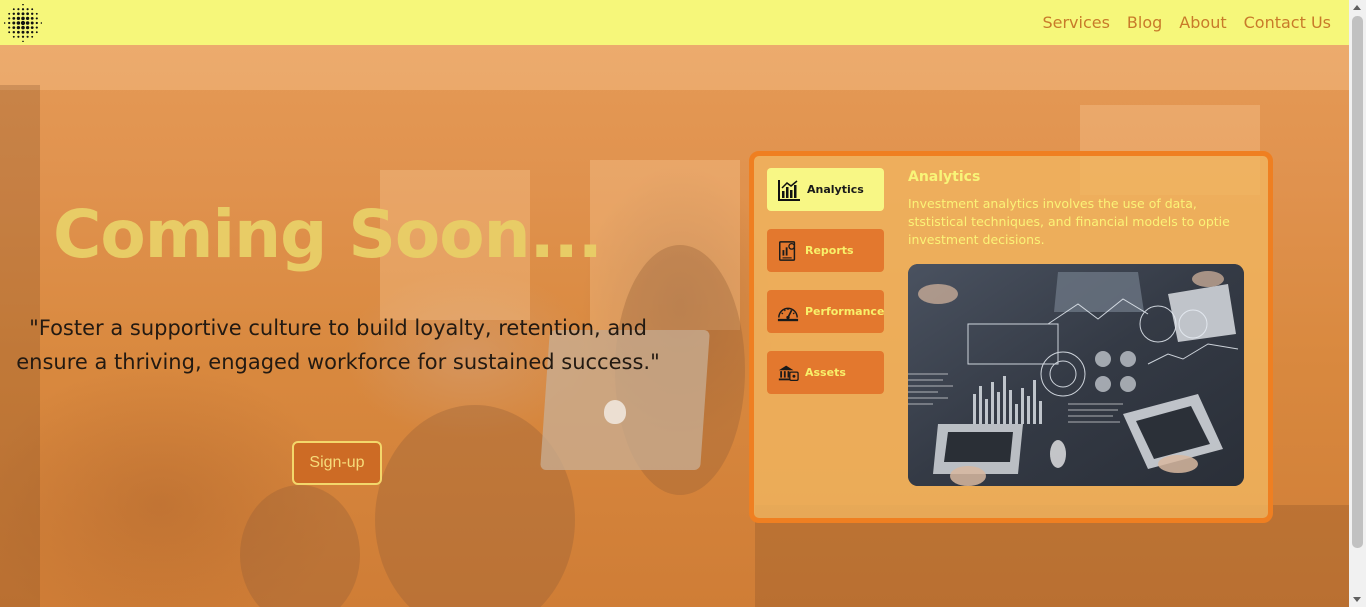 The width and height of the screenshot is (1366, 607). I want to click on analytics-image, so click(1076, 375).